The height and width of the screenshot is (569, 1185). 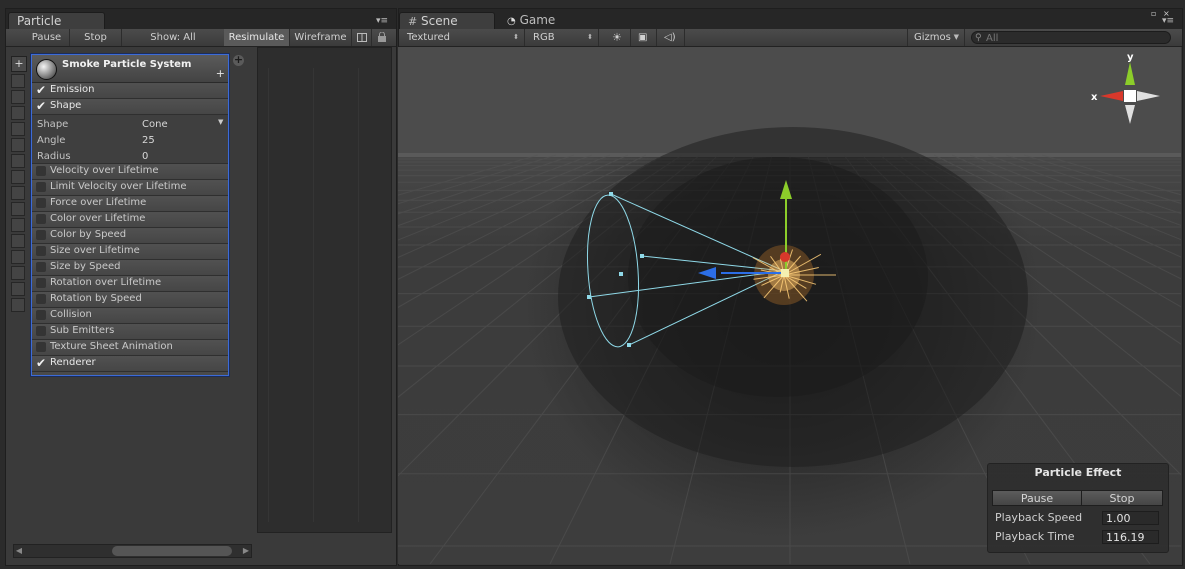 I want to click on gizmo-y-label: y, so click(x=1130, y=57).